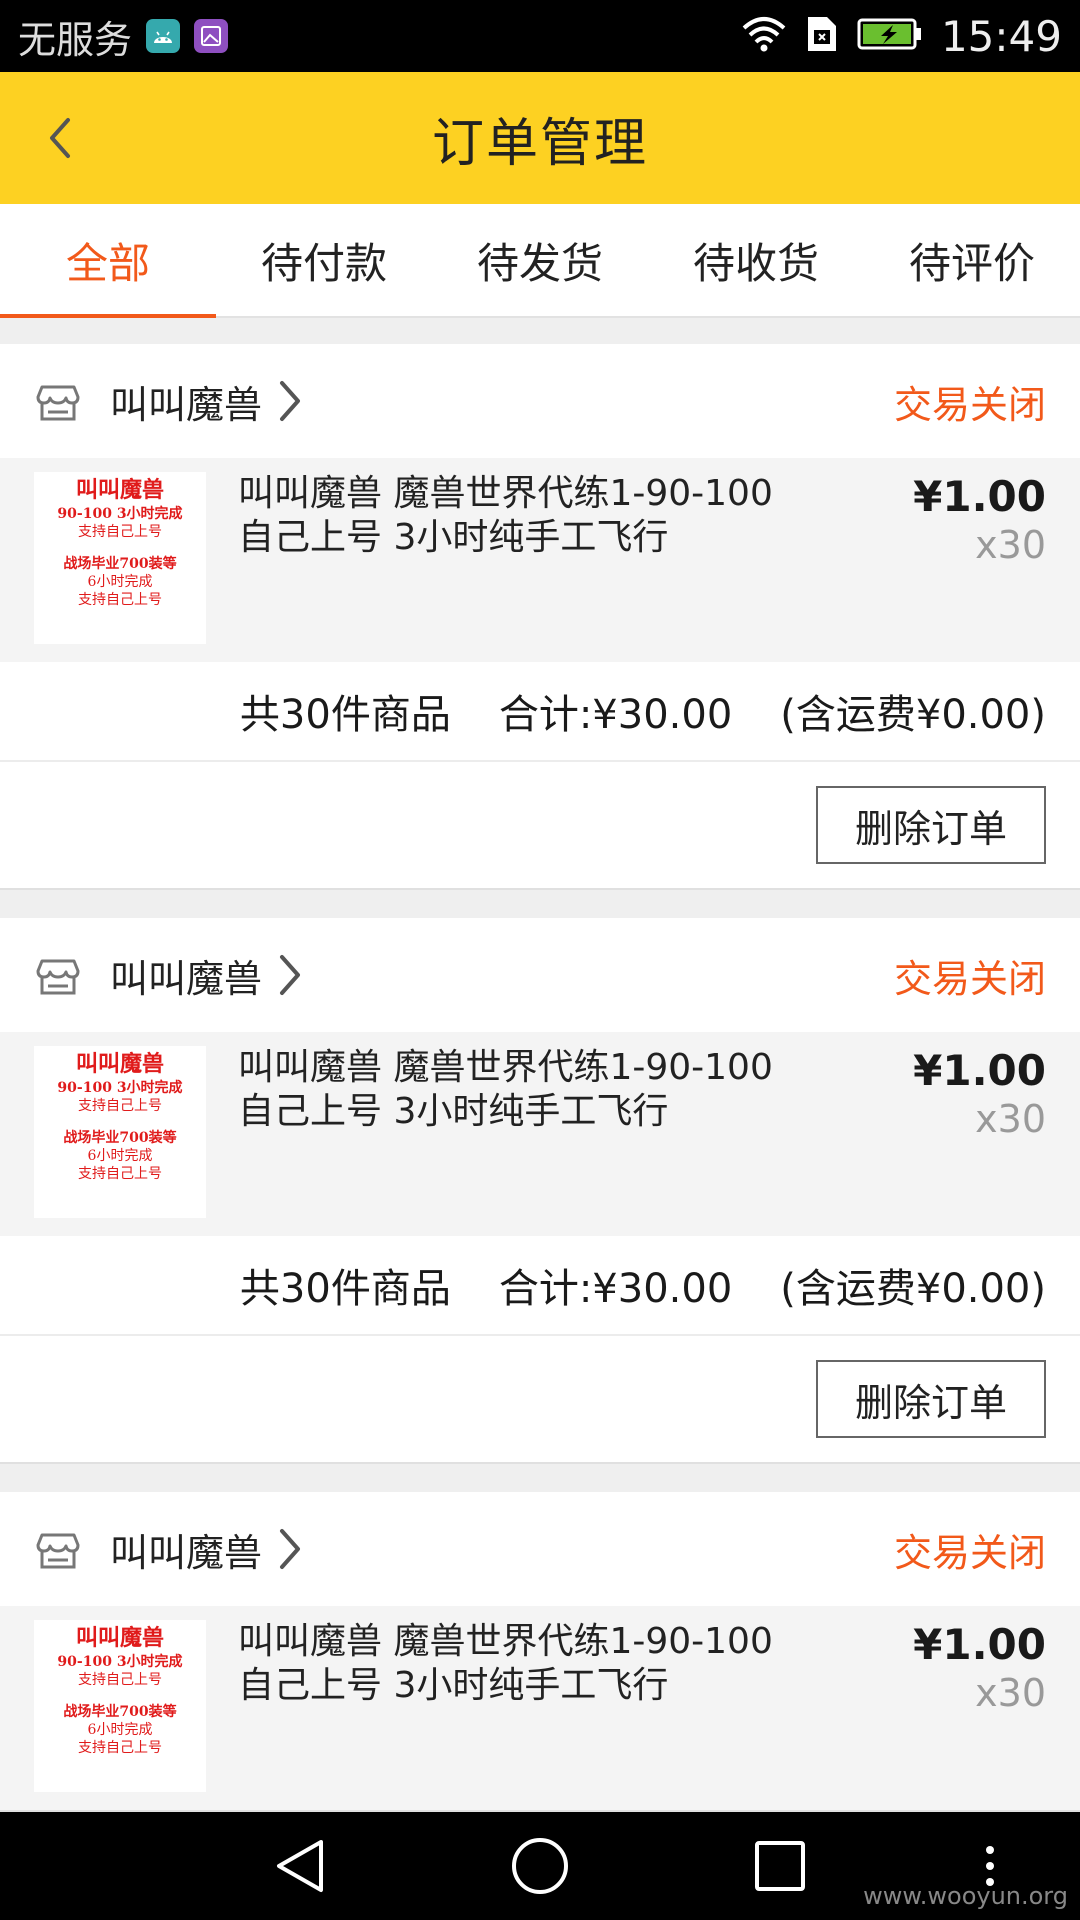 The height and width of the screenshot is (1920, 1080). I want to click on tab-all: 全部, so click(108, 261).